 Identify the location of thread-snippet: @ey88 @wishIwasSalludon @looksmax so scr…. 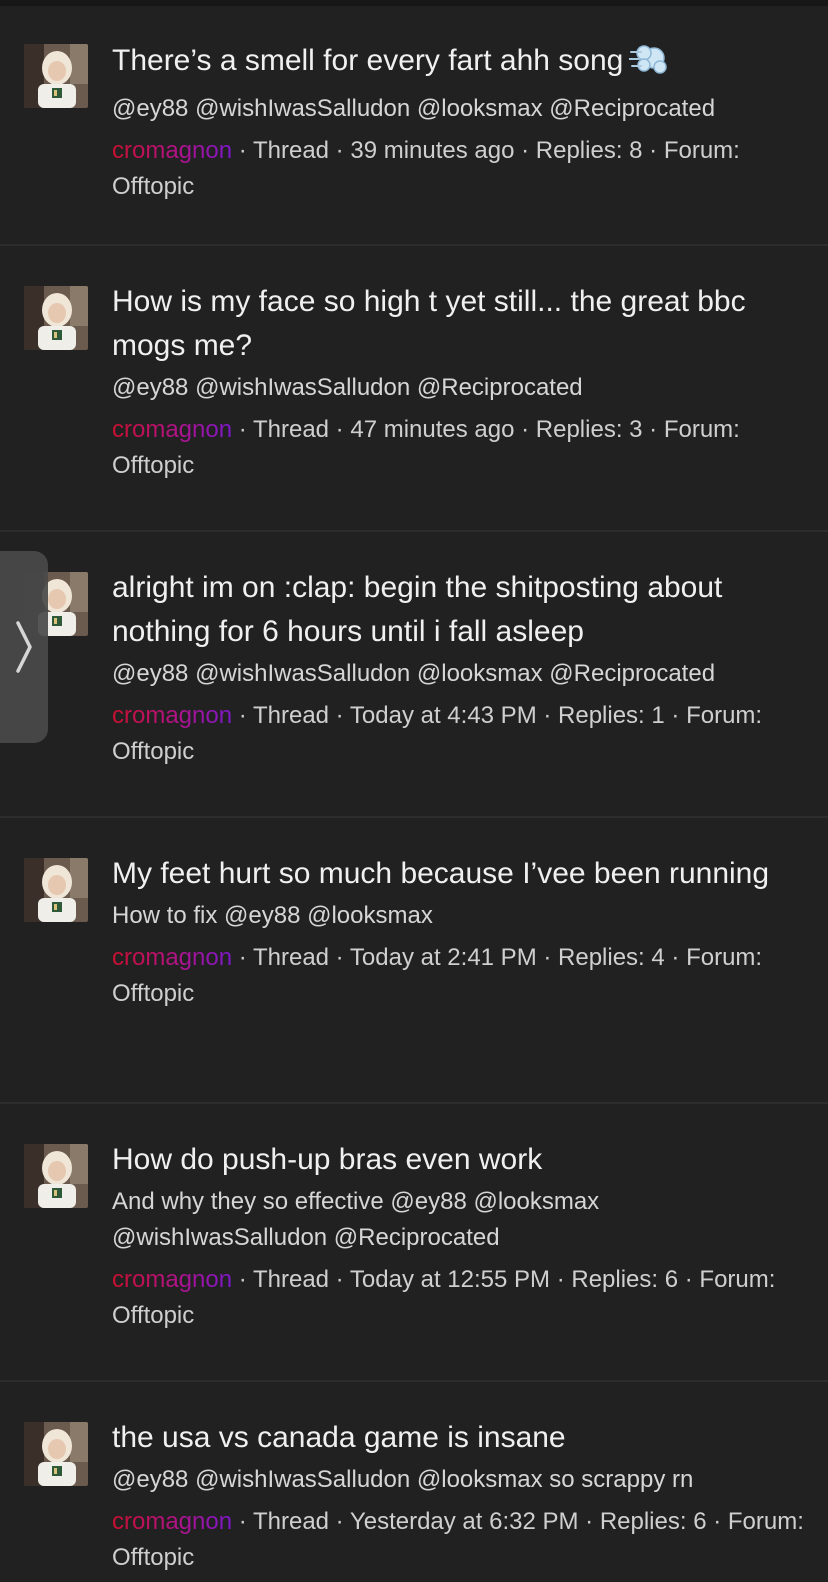
(403, 1479).